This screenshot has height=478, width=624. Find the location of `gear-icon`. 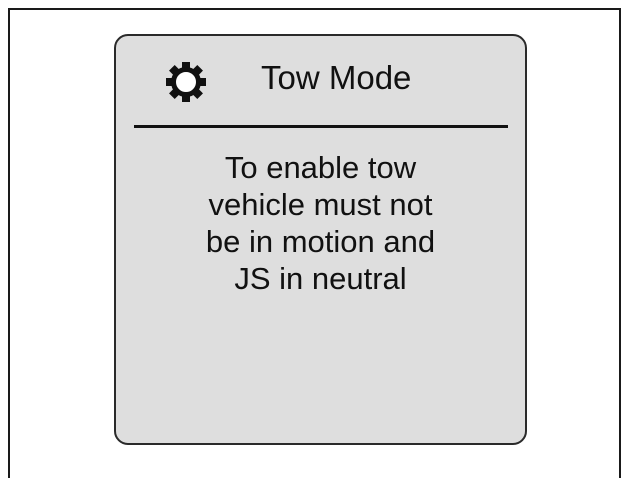

gear-icon is located at coordinates (186, 82).